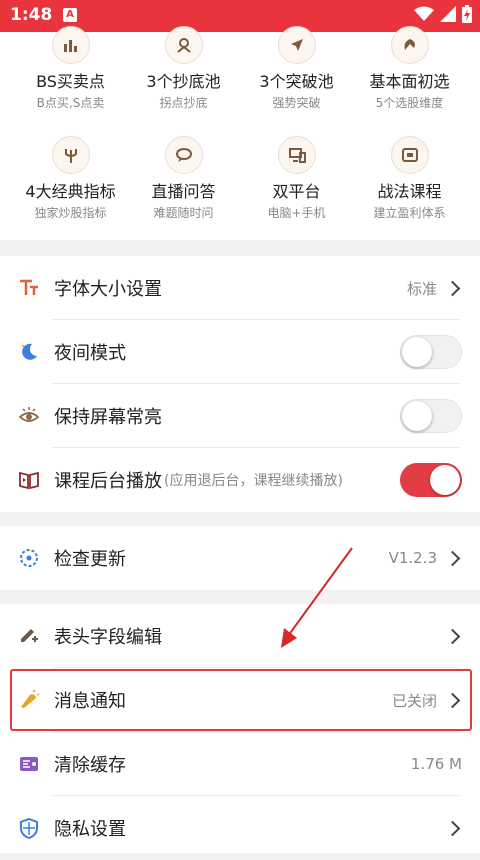 The image size is (480, 860). I want to click on fundamentals-icon, so click(409, 45).